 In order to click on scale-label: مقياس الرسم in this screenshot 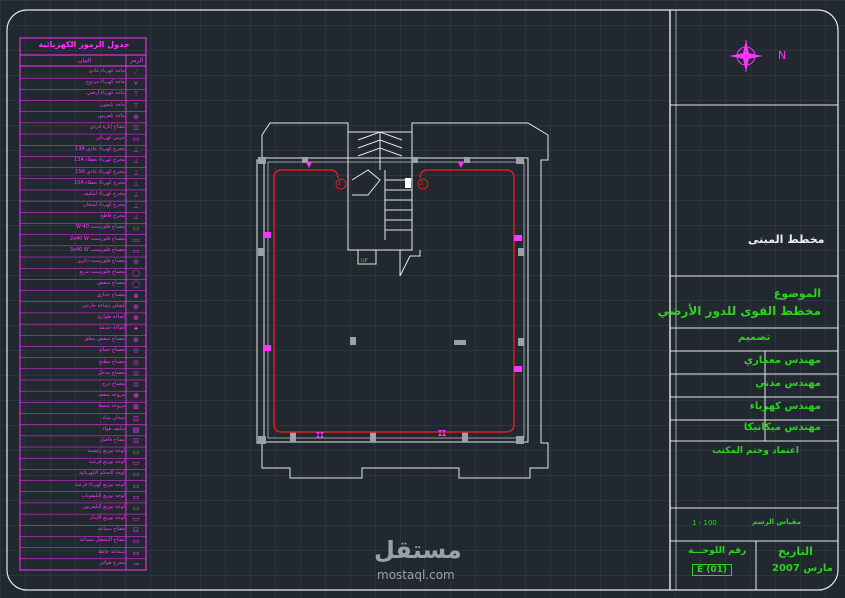, I will do `click(776, 522)`.